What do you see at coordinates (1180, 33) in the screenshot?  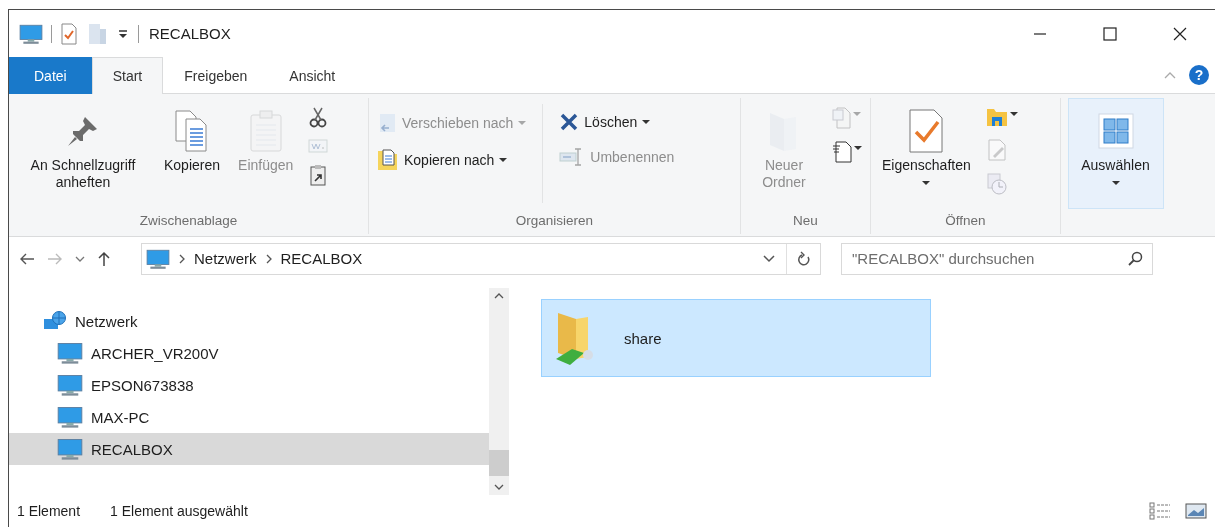 I see `close-icon` at bounding box center [1180, 33].